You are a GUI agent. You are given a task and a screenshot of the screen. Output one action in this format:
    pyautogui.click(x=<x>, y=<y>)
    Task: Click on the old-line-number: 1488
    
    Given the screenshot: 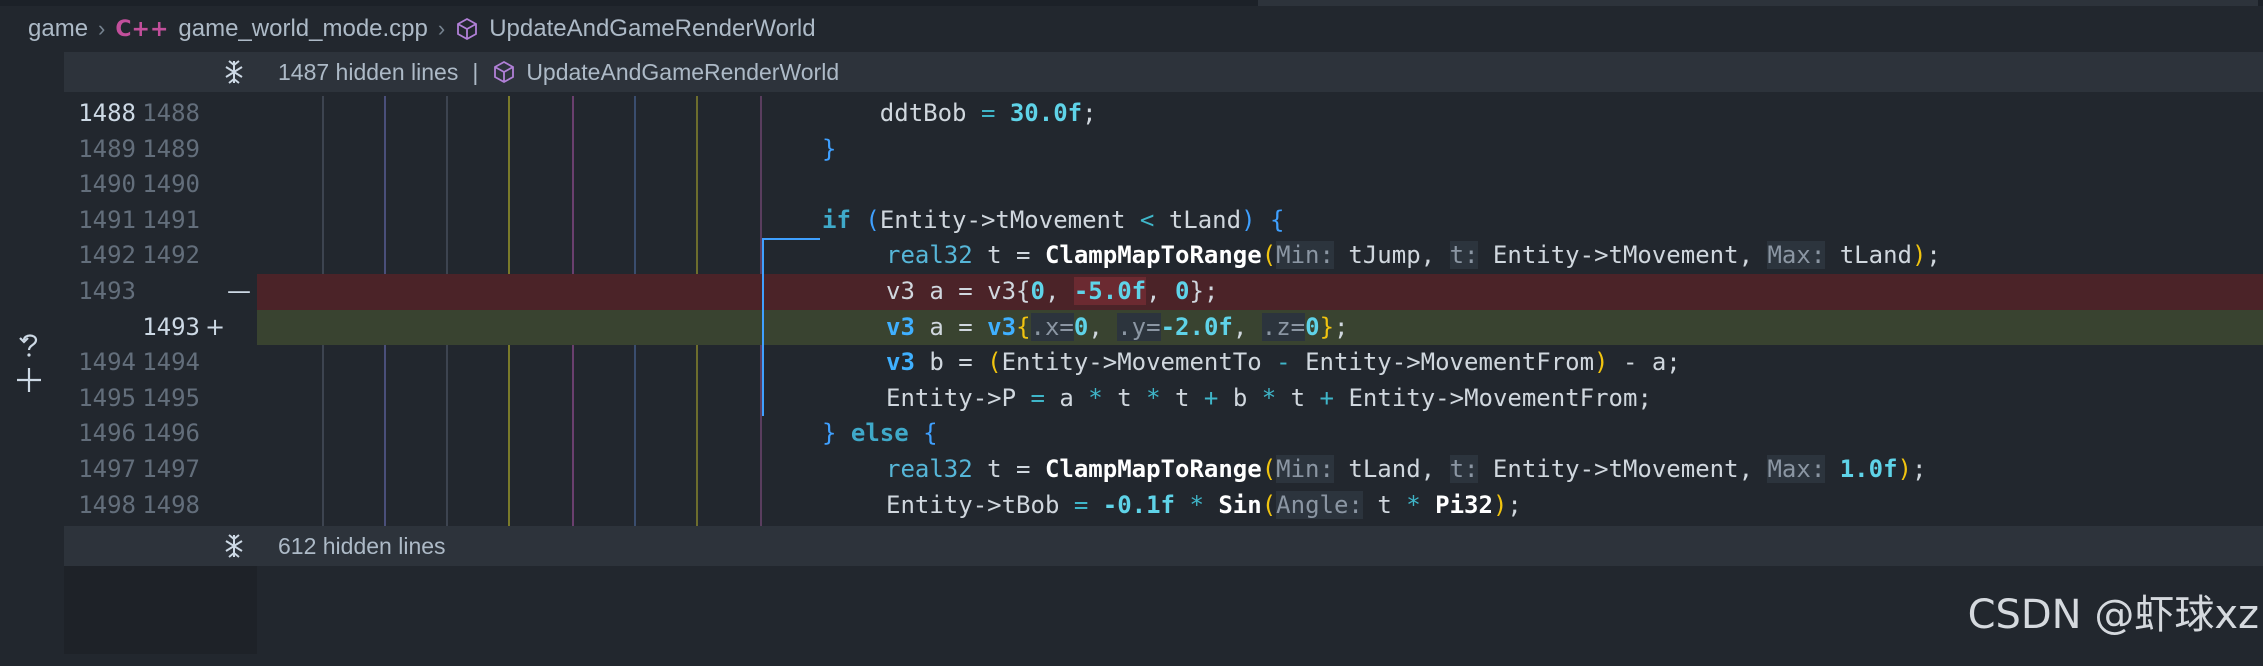 What is the action you would take?
    pyautogui.click(x=107, y=113)
    